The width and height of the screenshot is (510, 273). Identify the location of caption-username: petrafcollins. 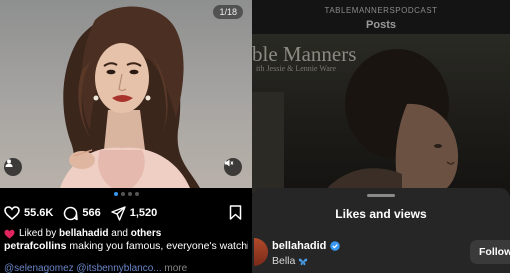
(35, 246).